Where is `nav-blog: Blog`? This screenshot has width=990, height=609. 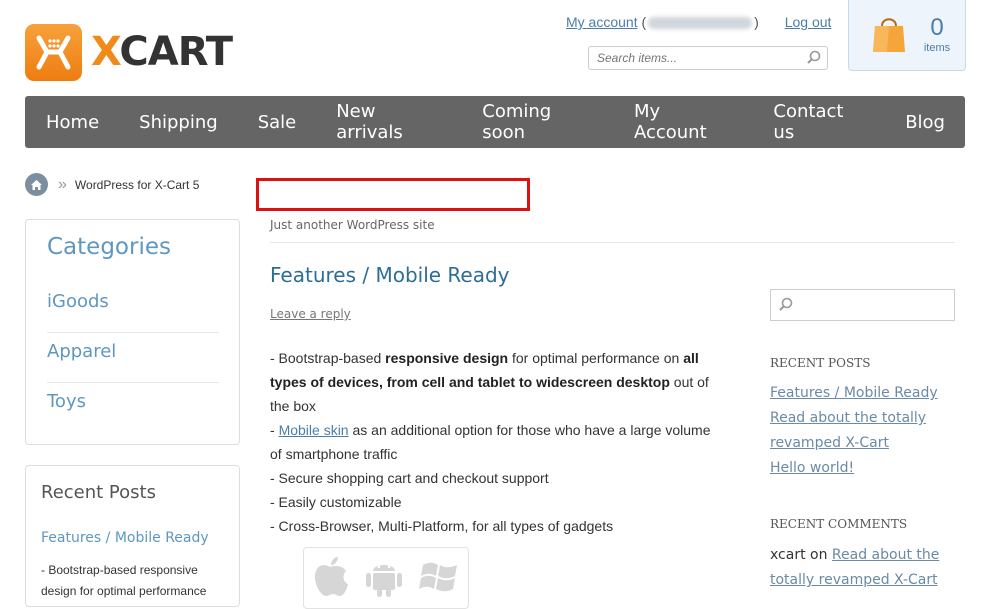
nav-blog: Blog is located at coordinates (925, 122).